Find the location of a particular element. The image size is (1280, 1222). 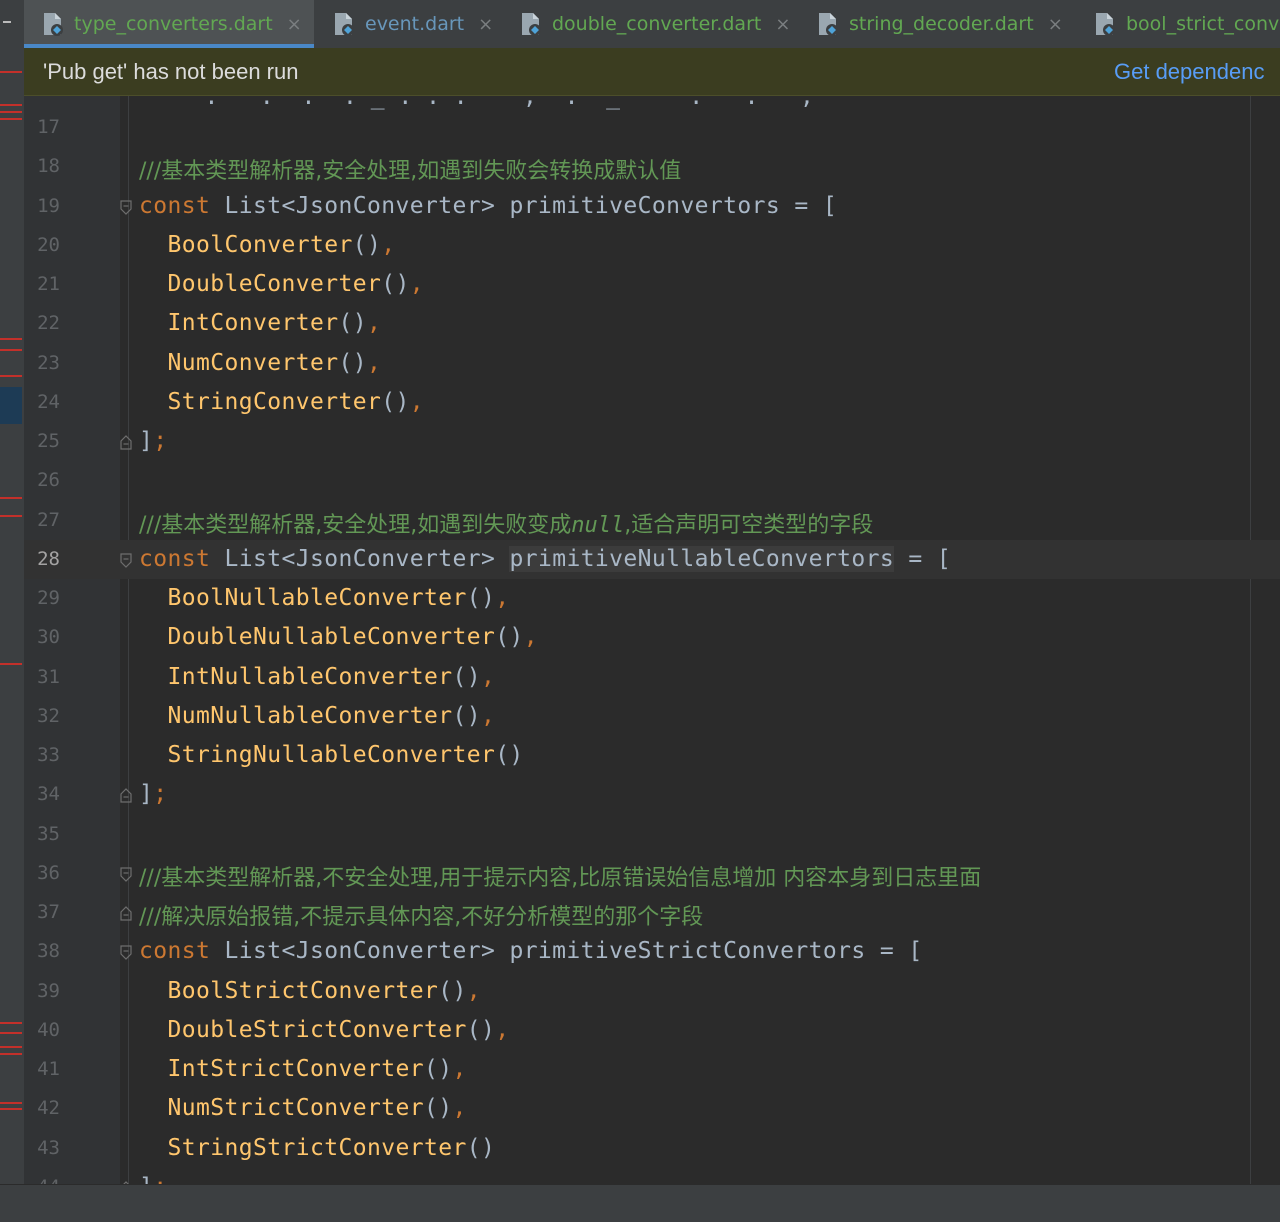

code-line: 34]; is located at coordinates (652, 794).